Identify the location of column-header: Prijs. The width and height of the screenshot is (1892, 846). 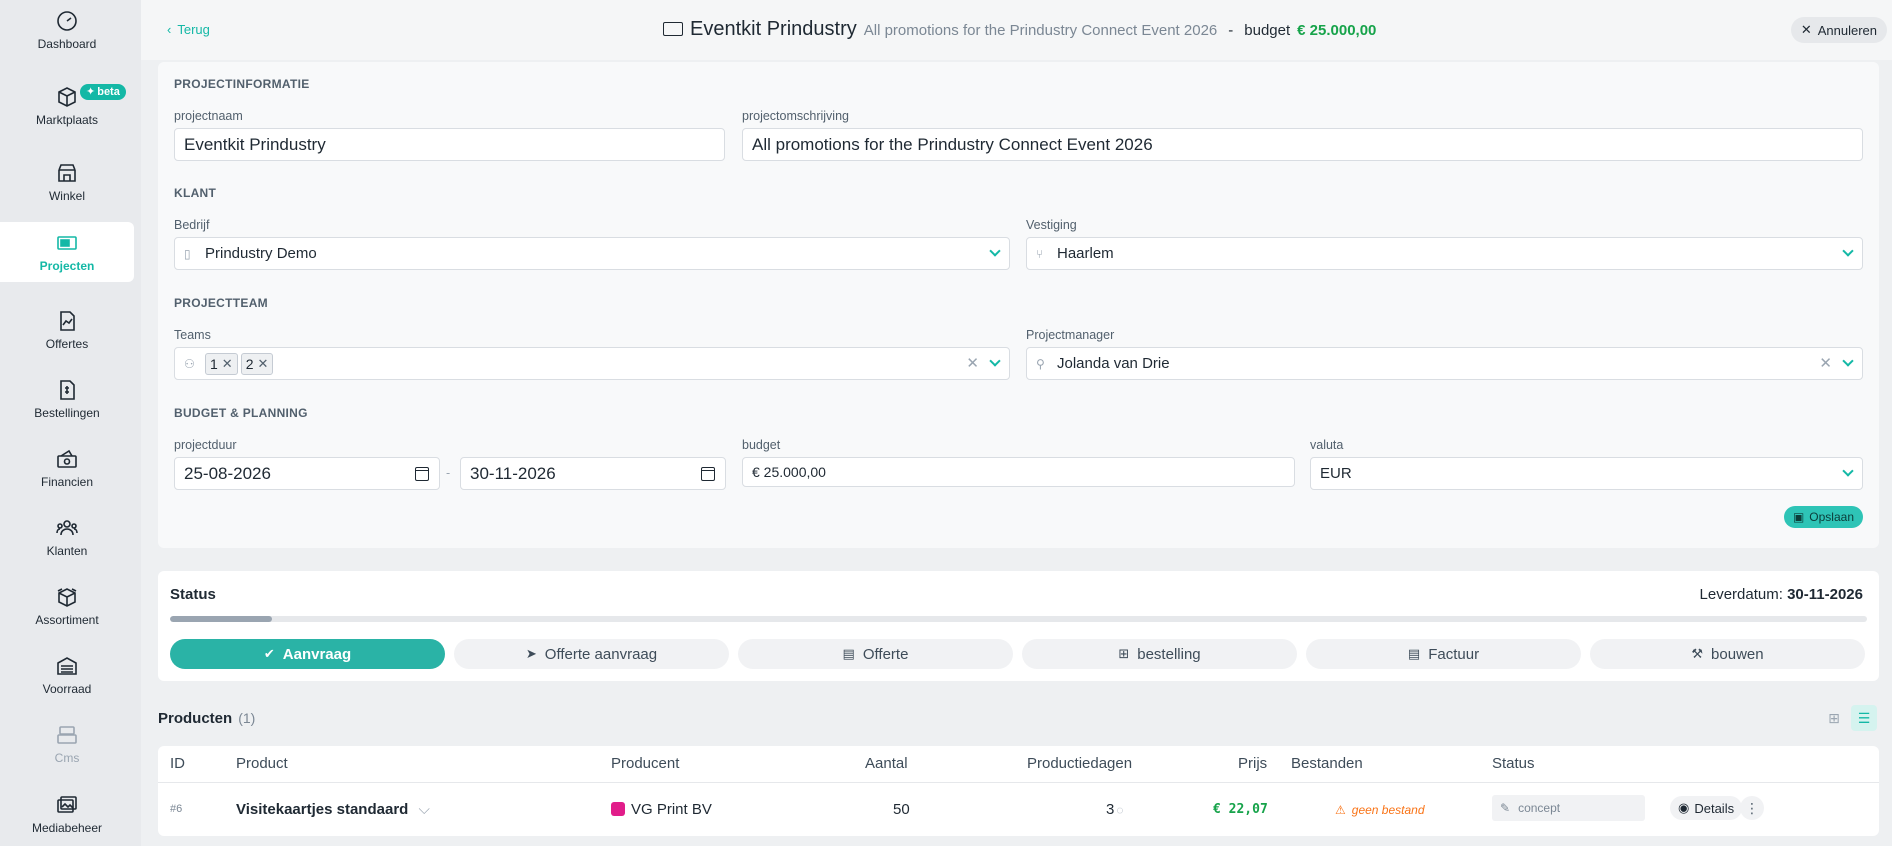
(1253, 763).